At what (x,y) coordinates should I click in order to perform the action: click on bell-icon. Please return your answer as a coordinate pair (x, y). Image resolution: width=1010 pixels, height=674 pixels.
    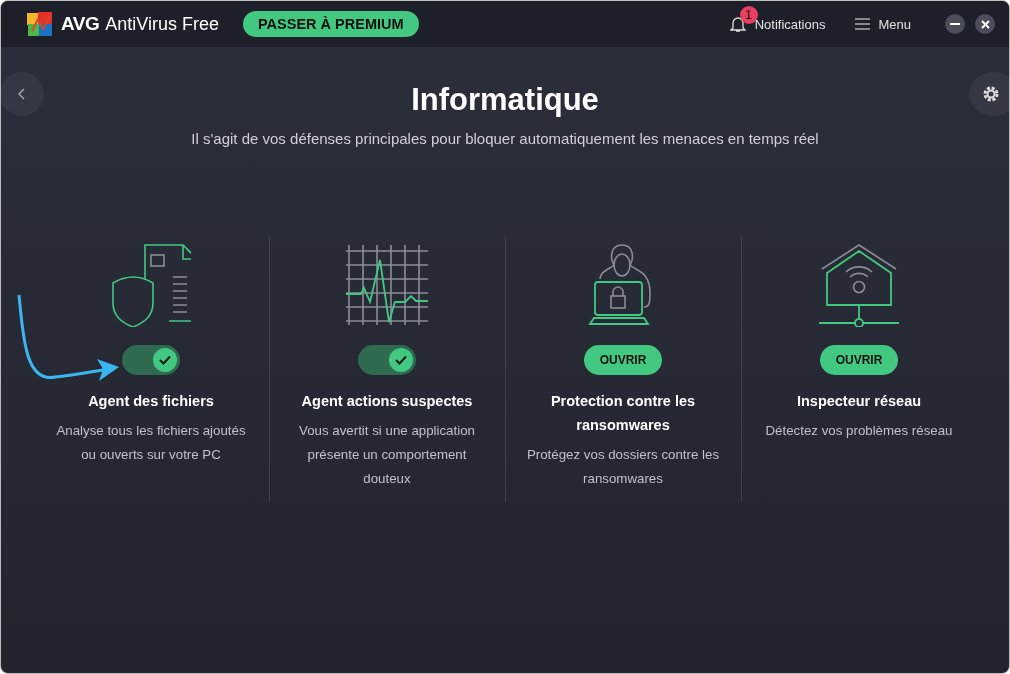
    Looking at the image, I should click on (737, 24).